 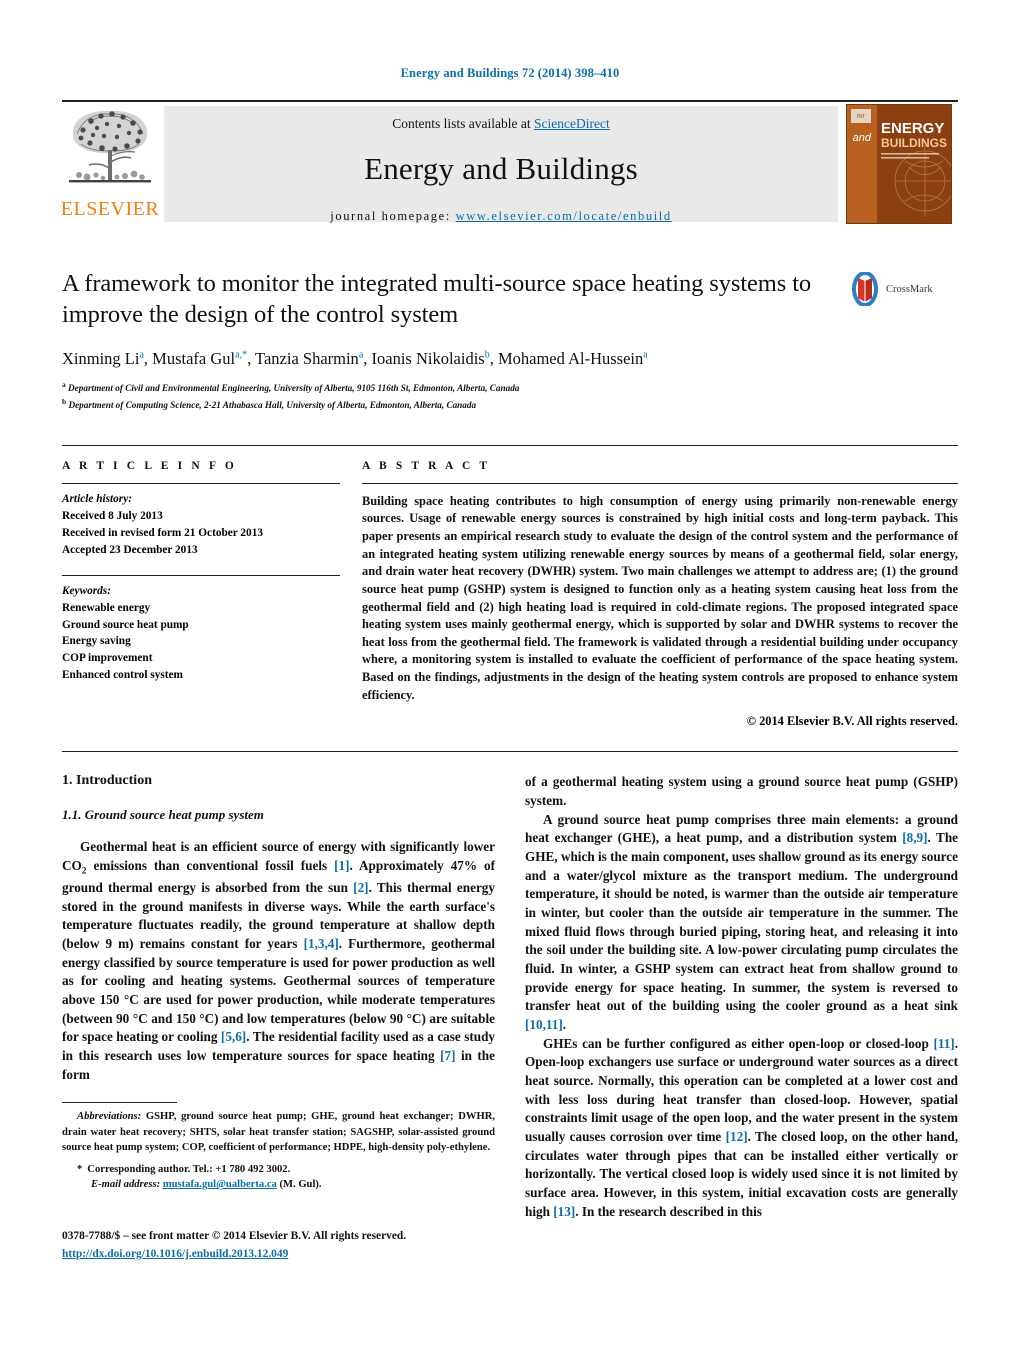 I want to click on email-suffix: (M. Gul)., so click(x=299, y=1185).